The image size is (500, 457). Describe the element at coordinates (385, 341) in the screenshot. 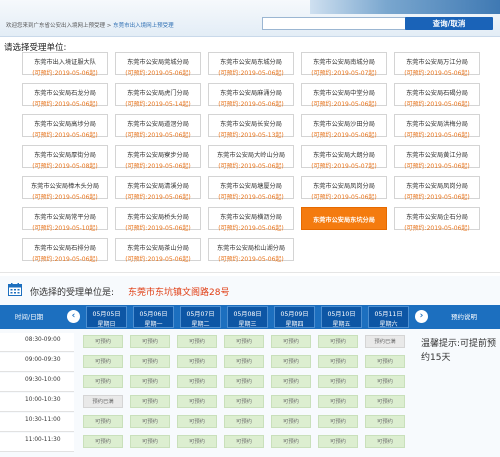

I see `slot-full: 预约已满` at that location.